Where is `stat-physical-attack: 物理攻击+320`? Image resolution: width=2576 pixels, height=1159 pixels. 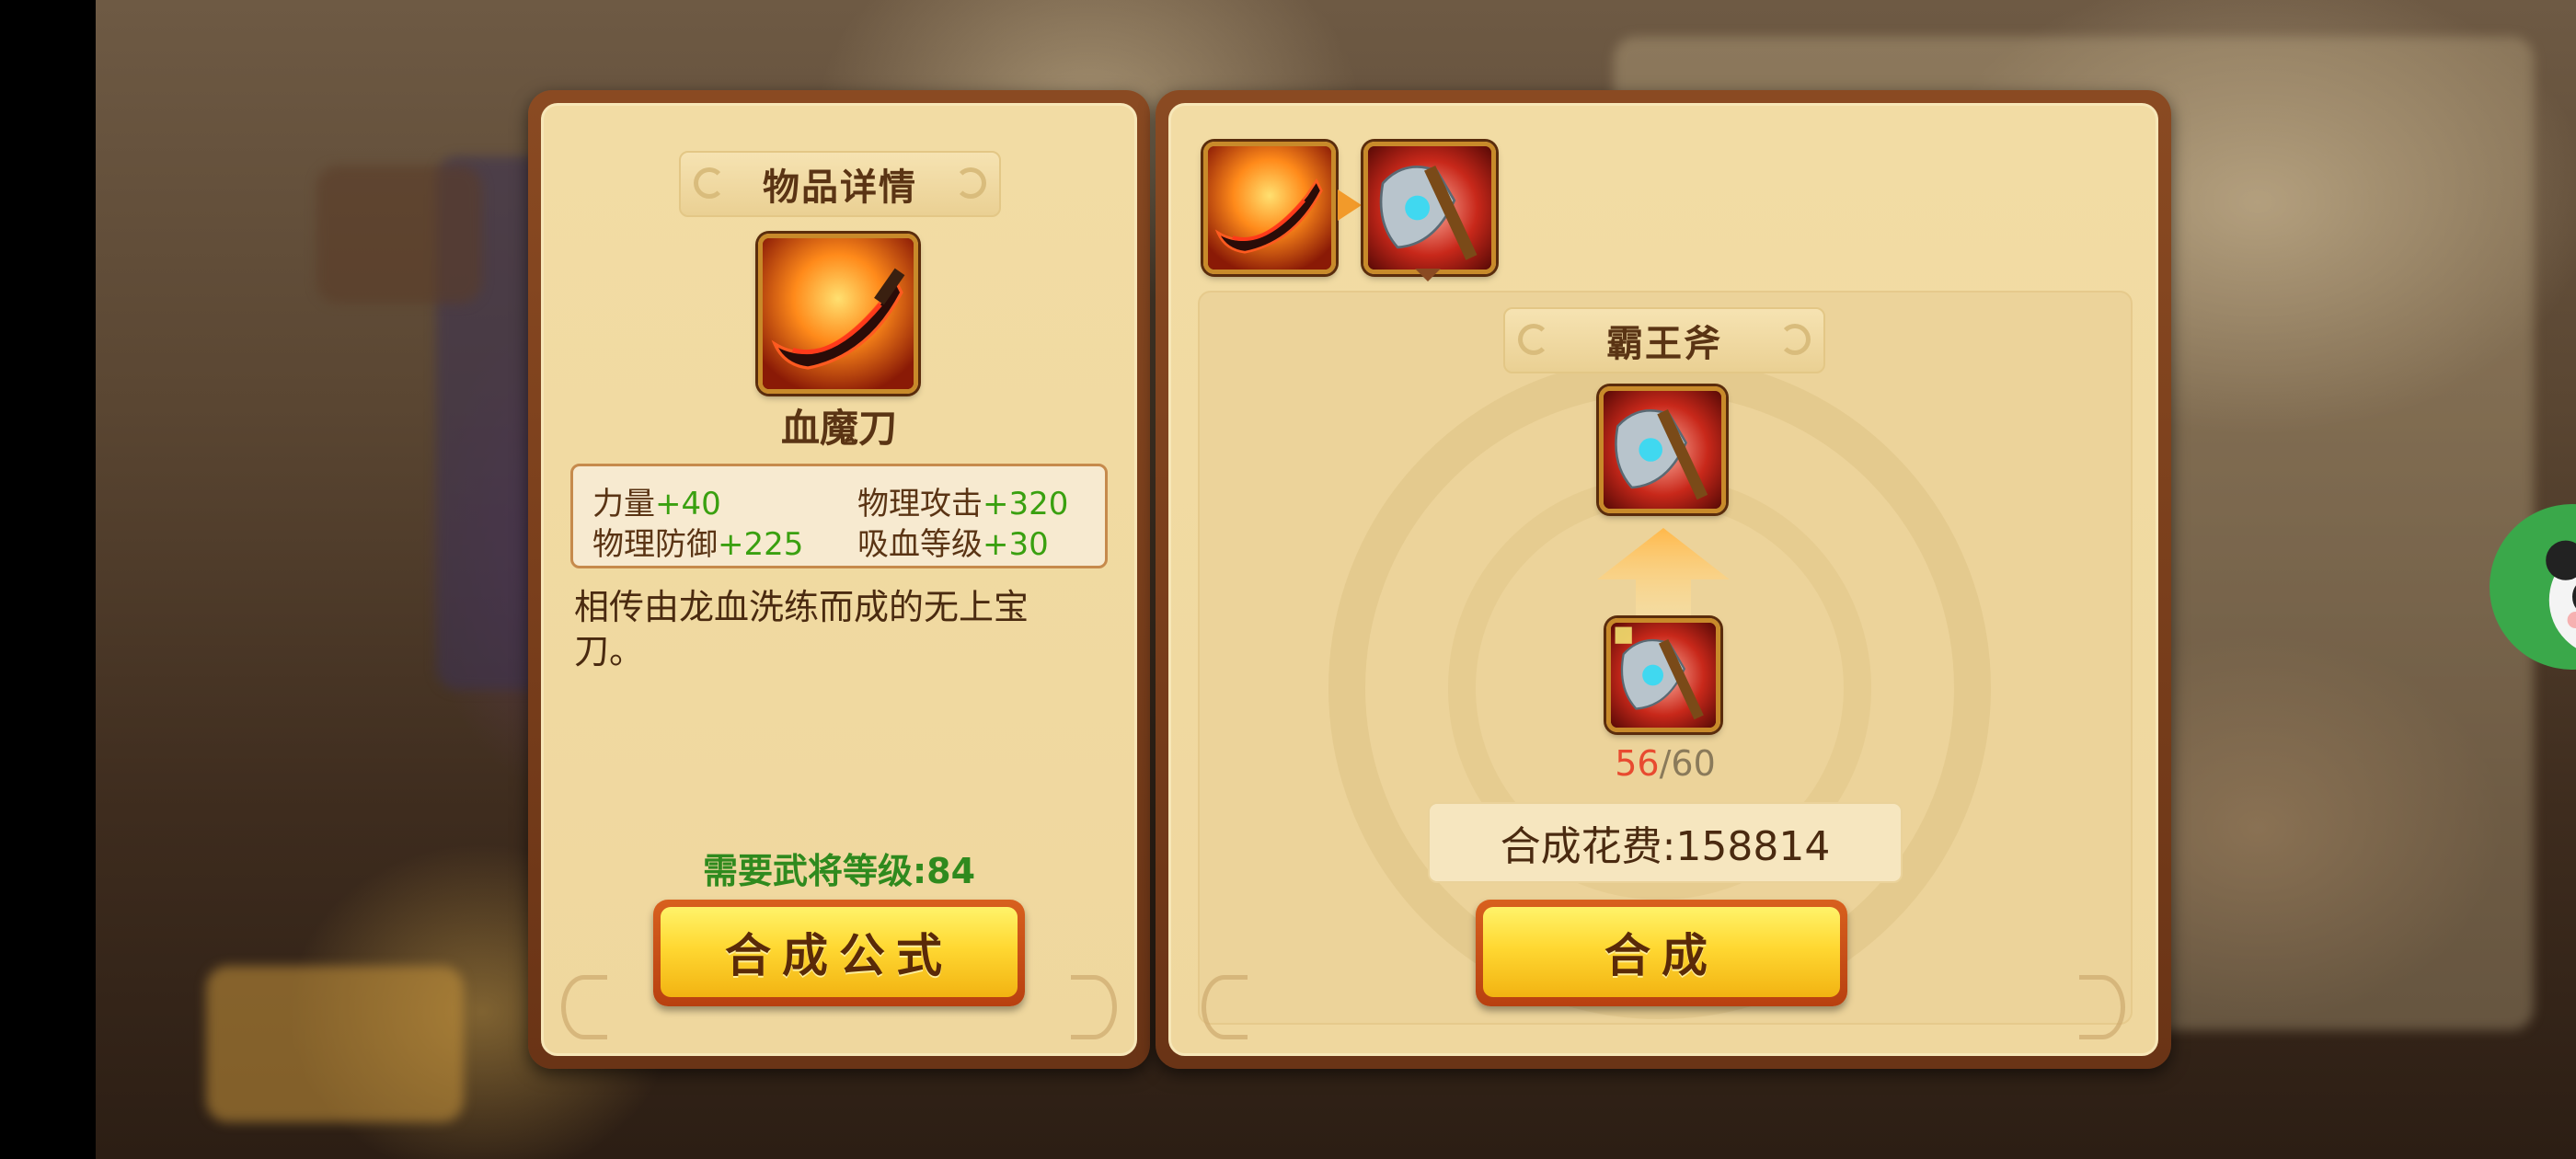 stat-physical-attack: 物理攻击+320 is located at coordinates (962, 500).